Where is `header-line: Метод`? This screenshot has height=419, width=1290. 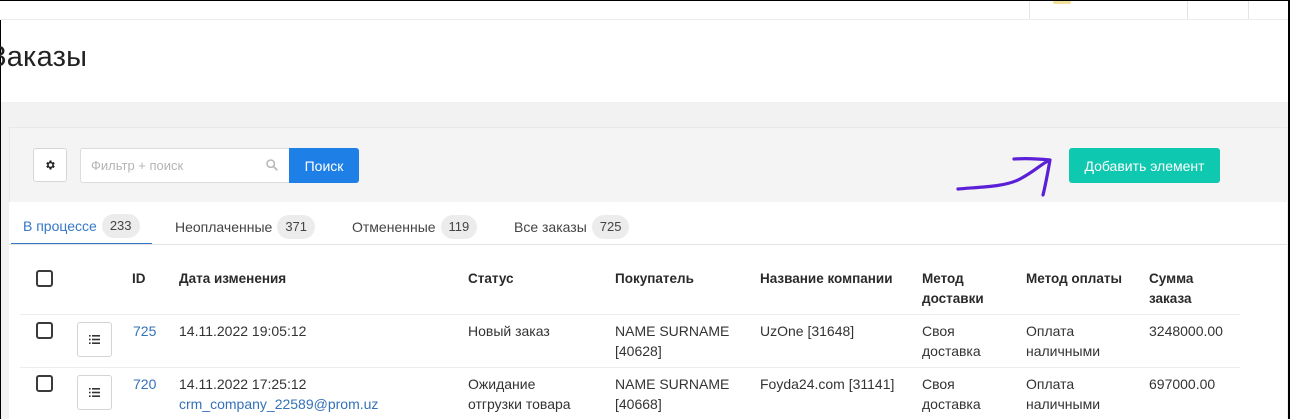 header-line: Метод is located at coordinates (943, 278).